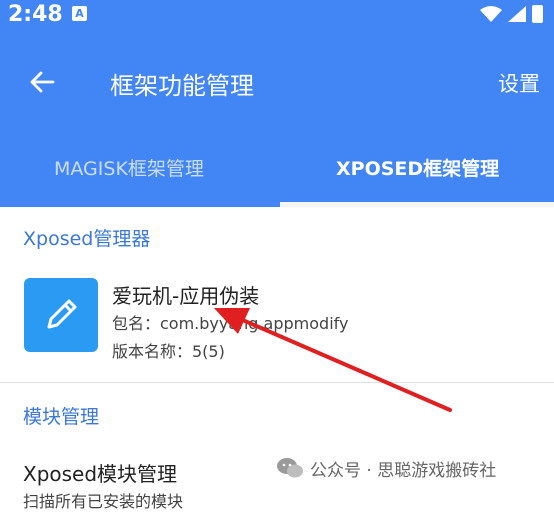  Describe the element at coordinates (277, 382) in the screenshot. I see `divider` at that location.